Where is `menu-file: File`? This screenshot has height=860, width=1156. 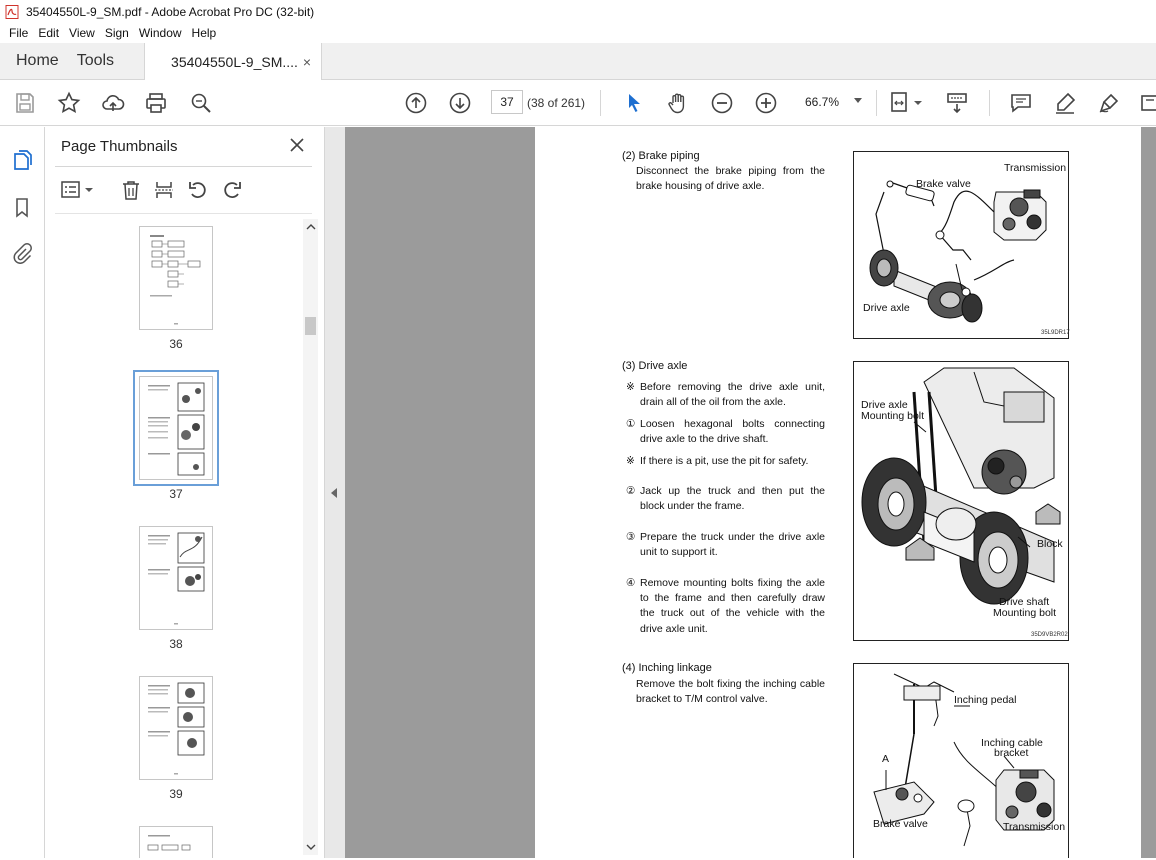 menu-file: File is located at coordinates (18, 33).